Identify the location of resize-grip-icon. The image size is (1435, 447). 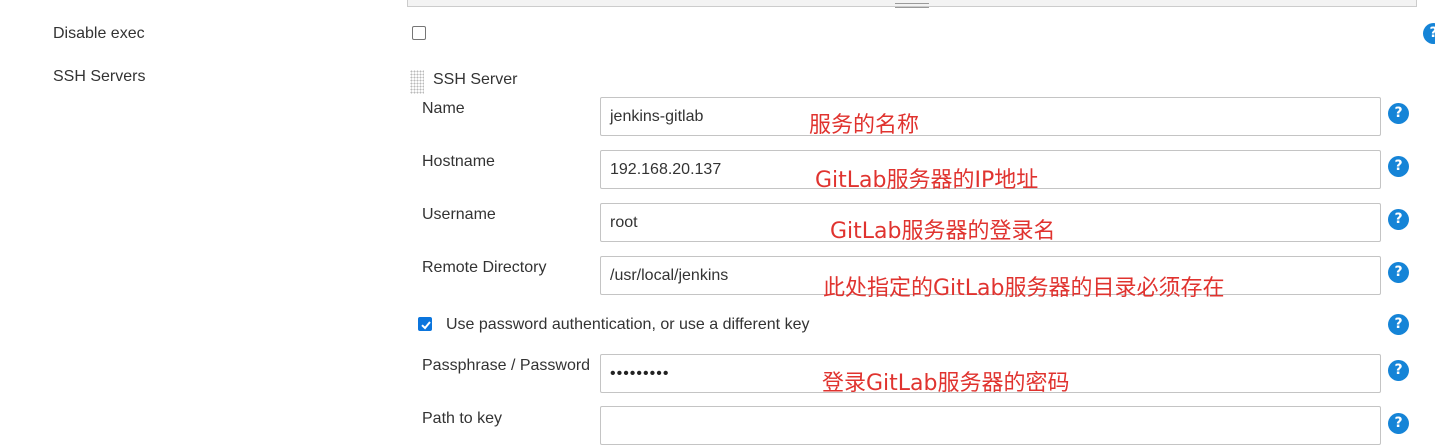
(912, 5).